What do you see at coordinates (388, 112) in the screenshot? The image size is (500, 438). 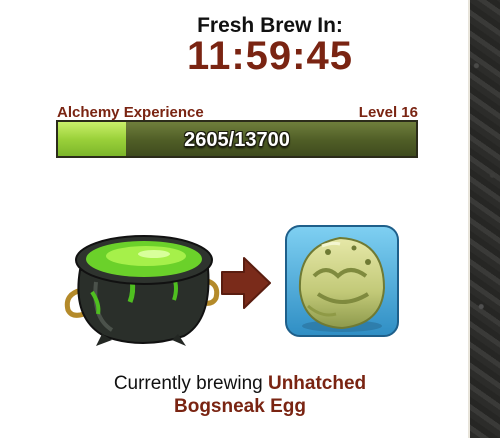 I see `experience-level: Level 16` at bounding box center [388, 112].